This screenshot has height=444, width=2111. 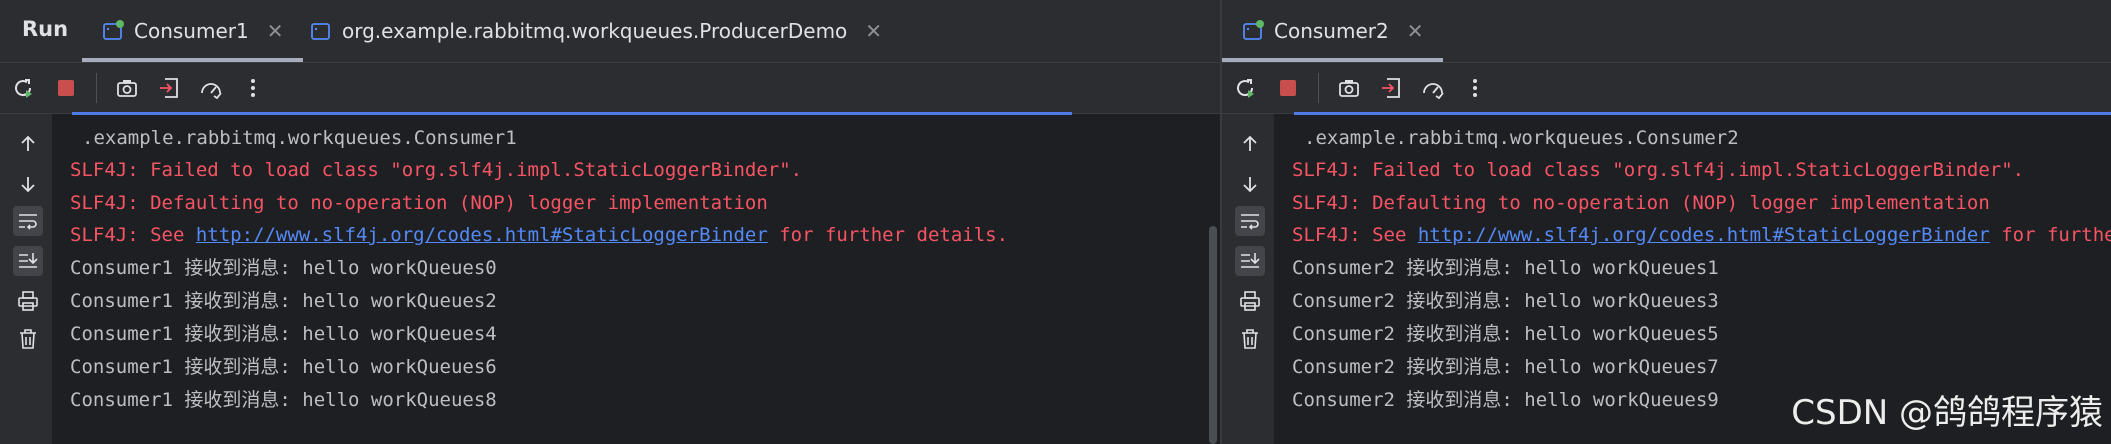 I want to click on watermark: CSDN @鸽鸽程序猿, so click(x=1947, y=413).